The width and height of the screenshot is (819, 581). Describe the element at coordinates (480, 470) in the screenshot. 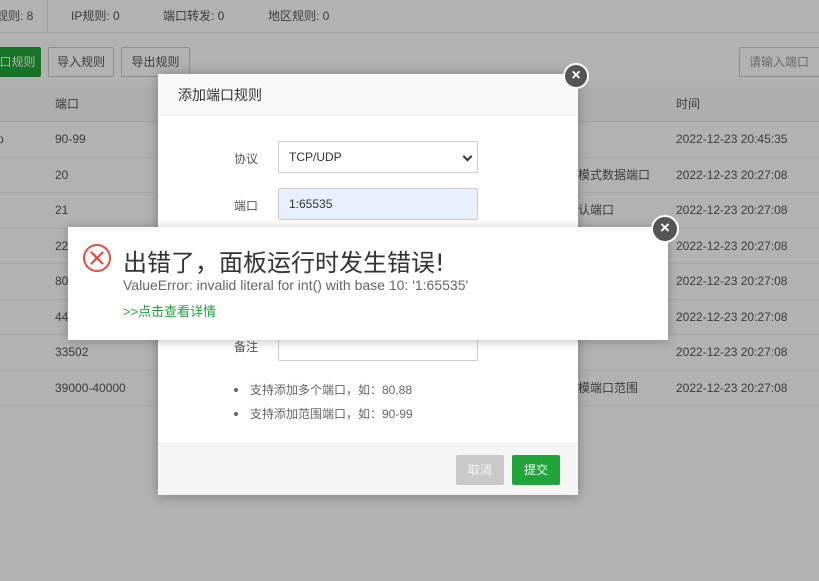

I see `cancel-button: 取消` at that location.